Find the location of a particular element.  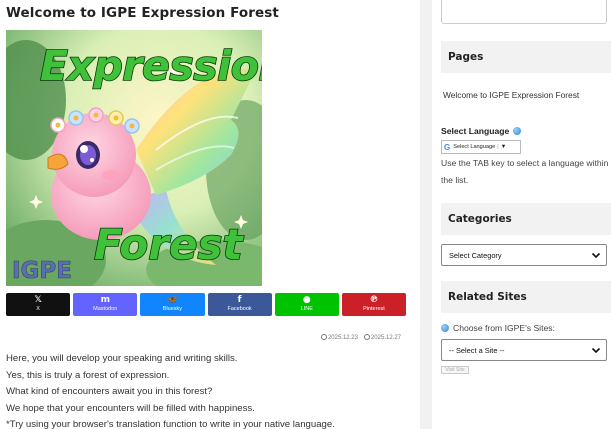

refresh-icon is located at coordinates (366, 337).